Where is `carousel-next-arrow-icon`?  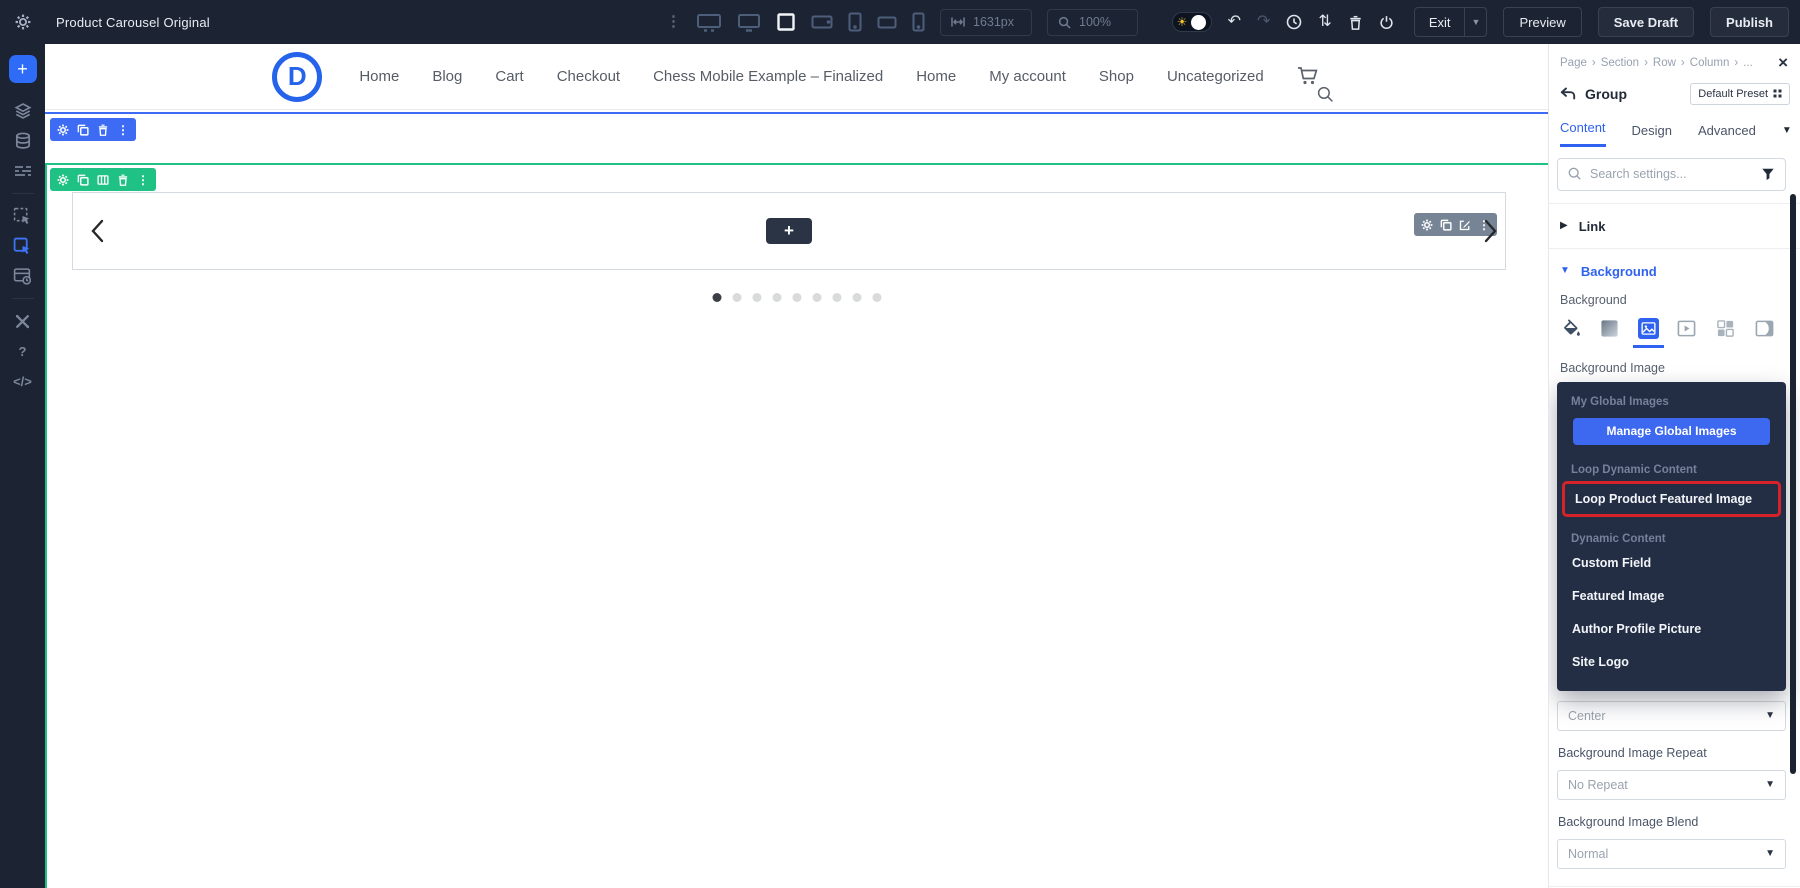
carousel-next-arrow-icon is located at coordinates (1490, 231).